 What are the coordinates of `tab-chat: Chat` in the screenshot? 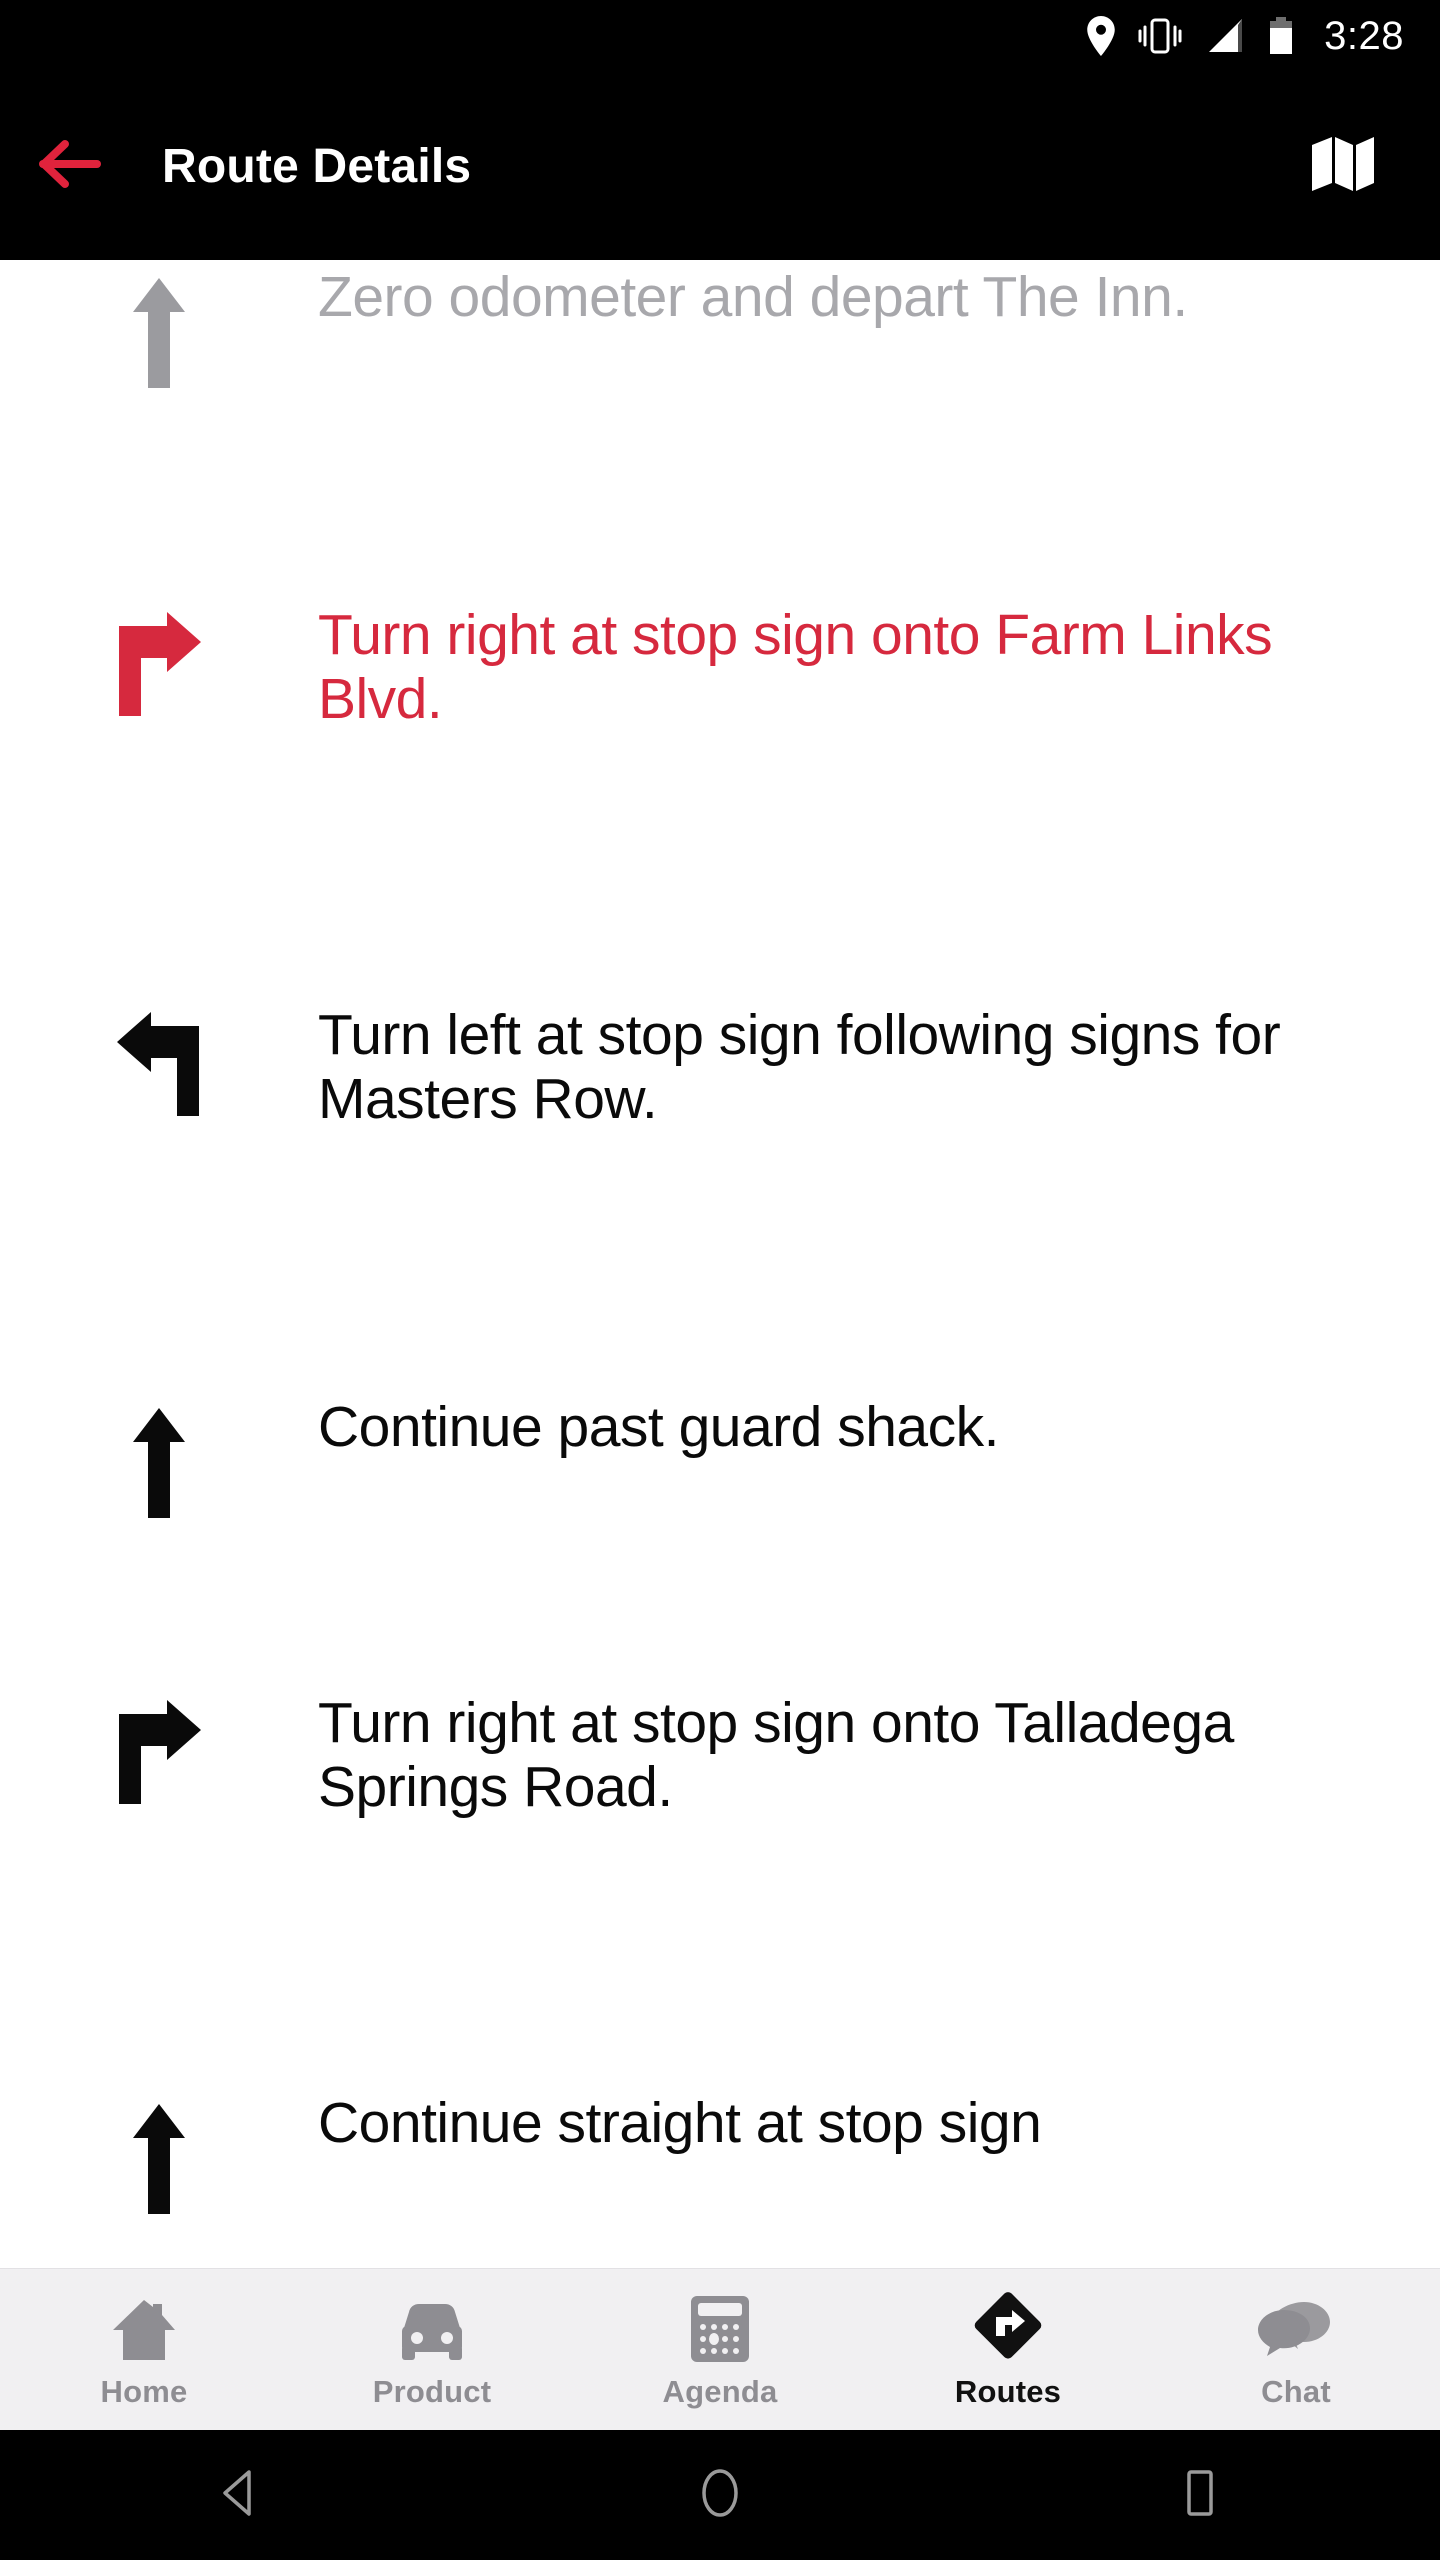 It's located at (1296, 2349).